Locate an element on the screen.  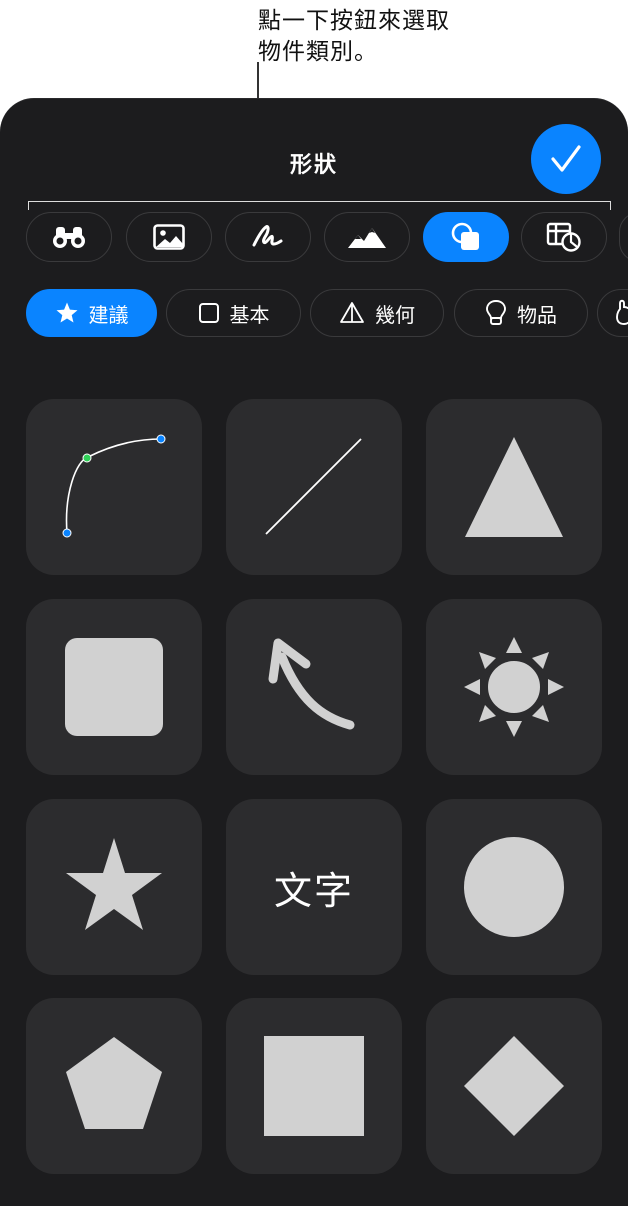
chip-label: 物品 is located at coordinates (537, 314).